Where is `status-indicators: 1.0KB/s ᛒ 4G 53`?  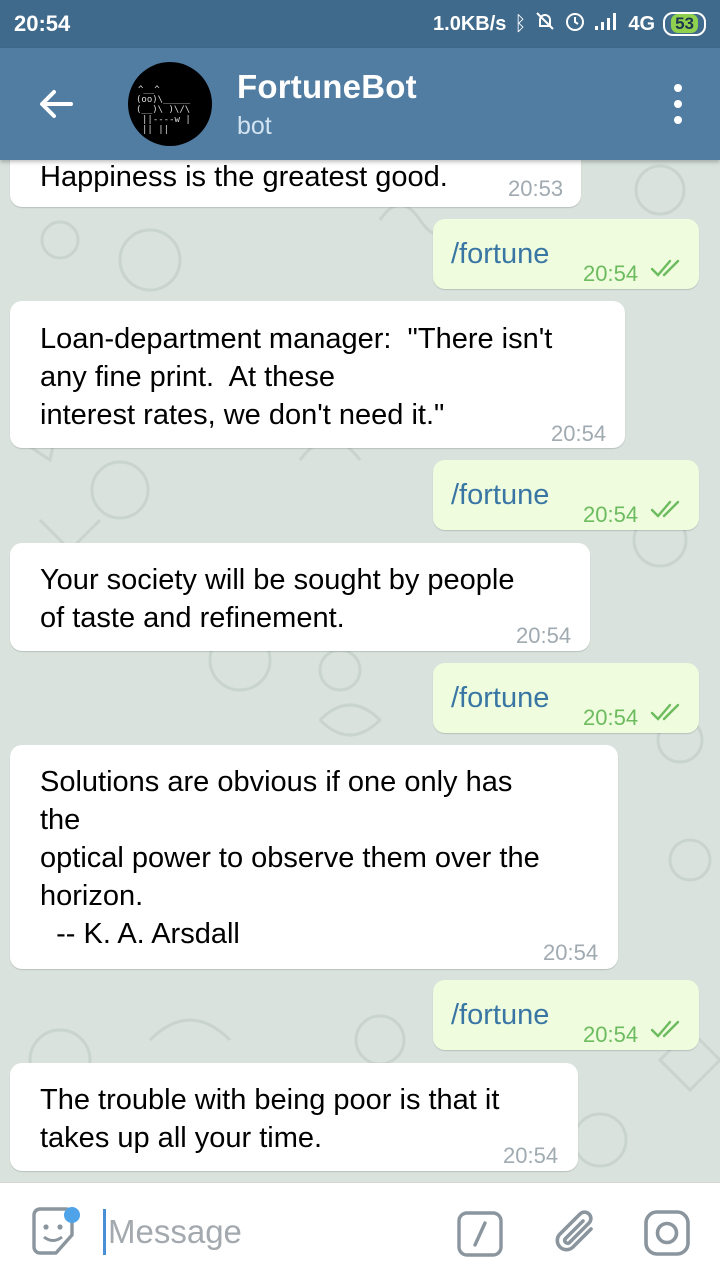 status-indicators: 1.0KB/s ᛒ 4G 53 is located at coordinates (569, 24).